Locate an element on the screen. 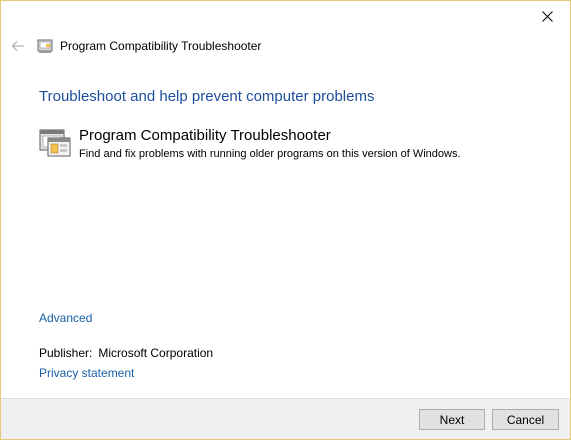 The image size is (571, 440). privacy-statement-link: Privacy statement is located at coordinates (86, 373).